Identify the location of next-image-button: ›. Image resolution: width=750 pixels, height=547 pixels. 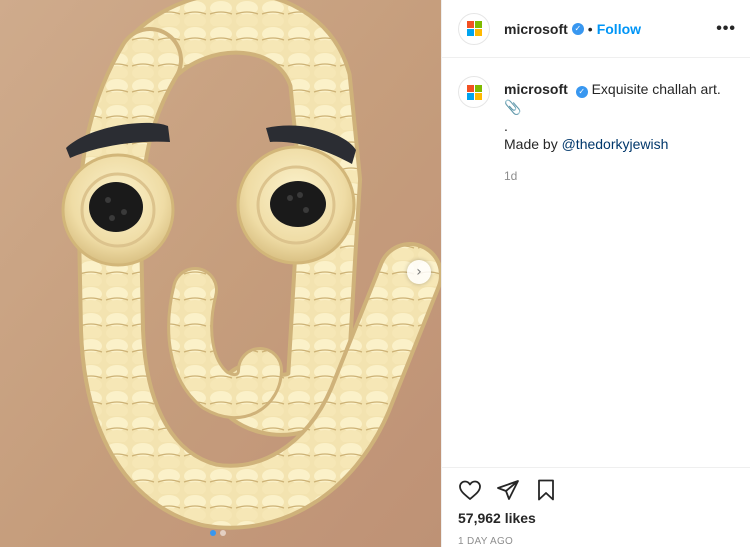
(419, 272).